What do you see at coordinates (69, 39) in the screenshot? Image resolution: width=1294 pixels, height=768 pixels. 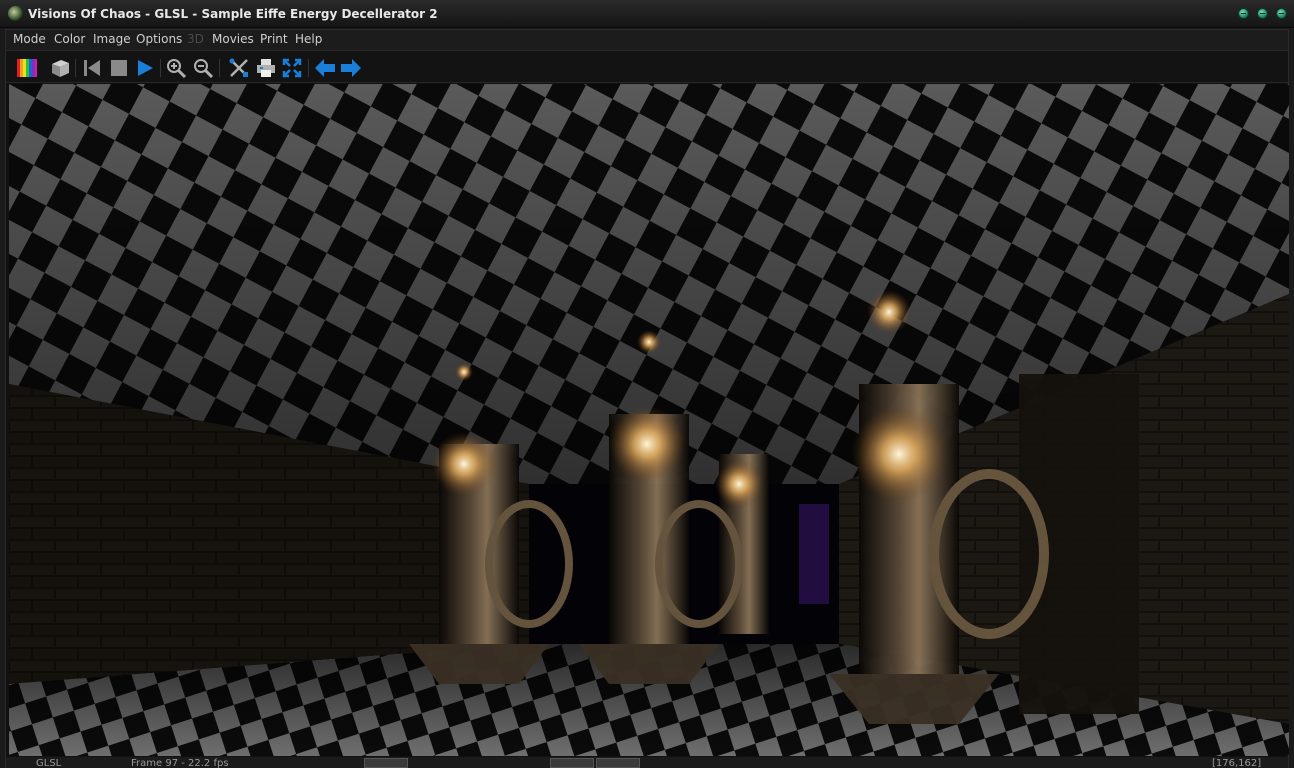 I see `menu-color: Color` at bounding box center [69, 39].